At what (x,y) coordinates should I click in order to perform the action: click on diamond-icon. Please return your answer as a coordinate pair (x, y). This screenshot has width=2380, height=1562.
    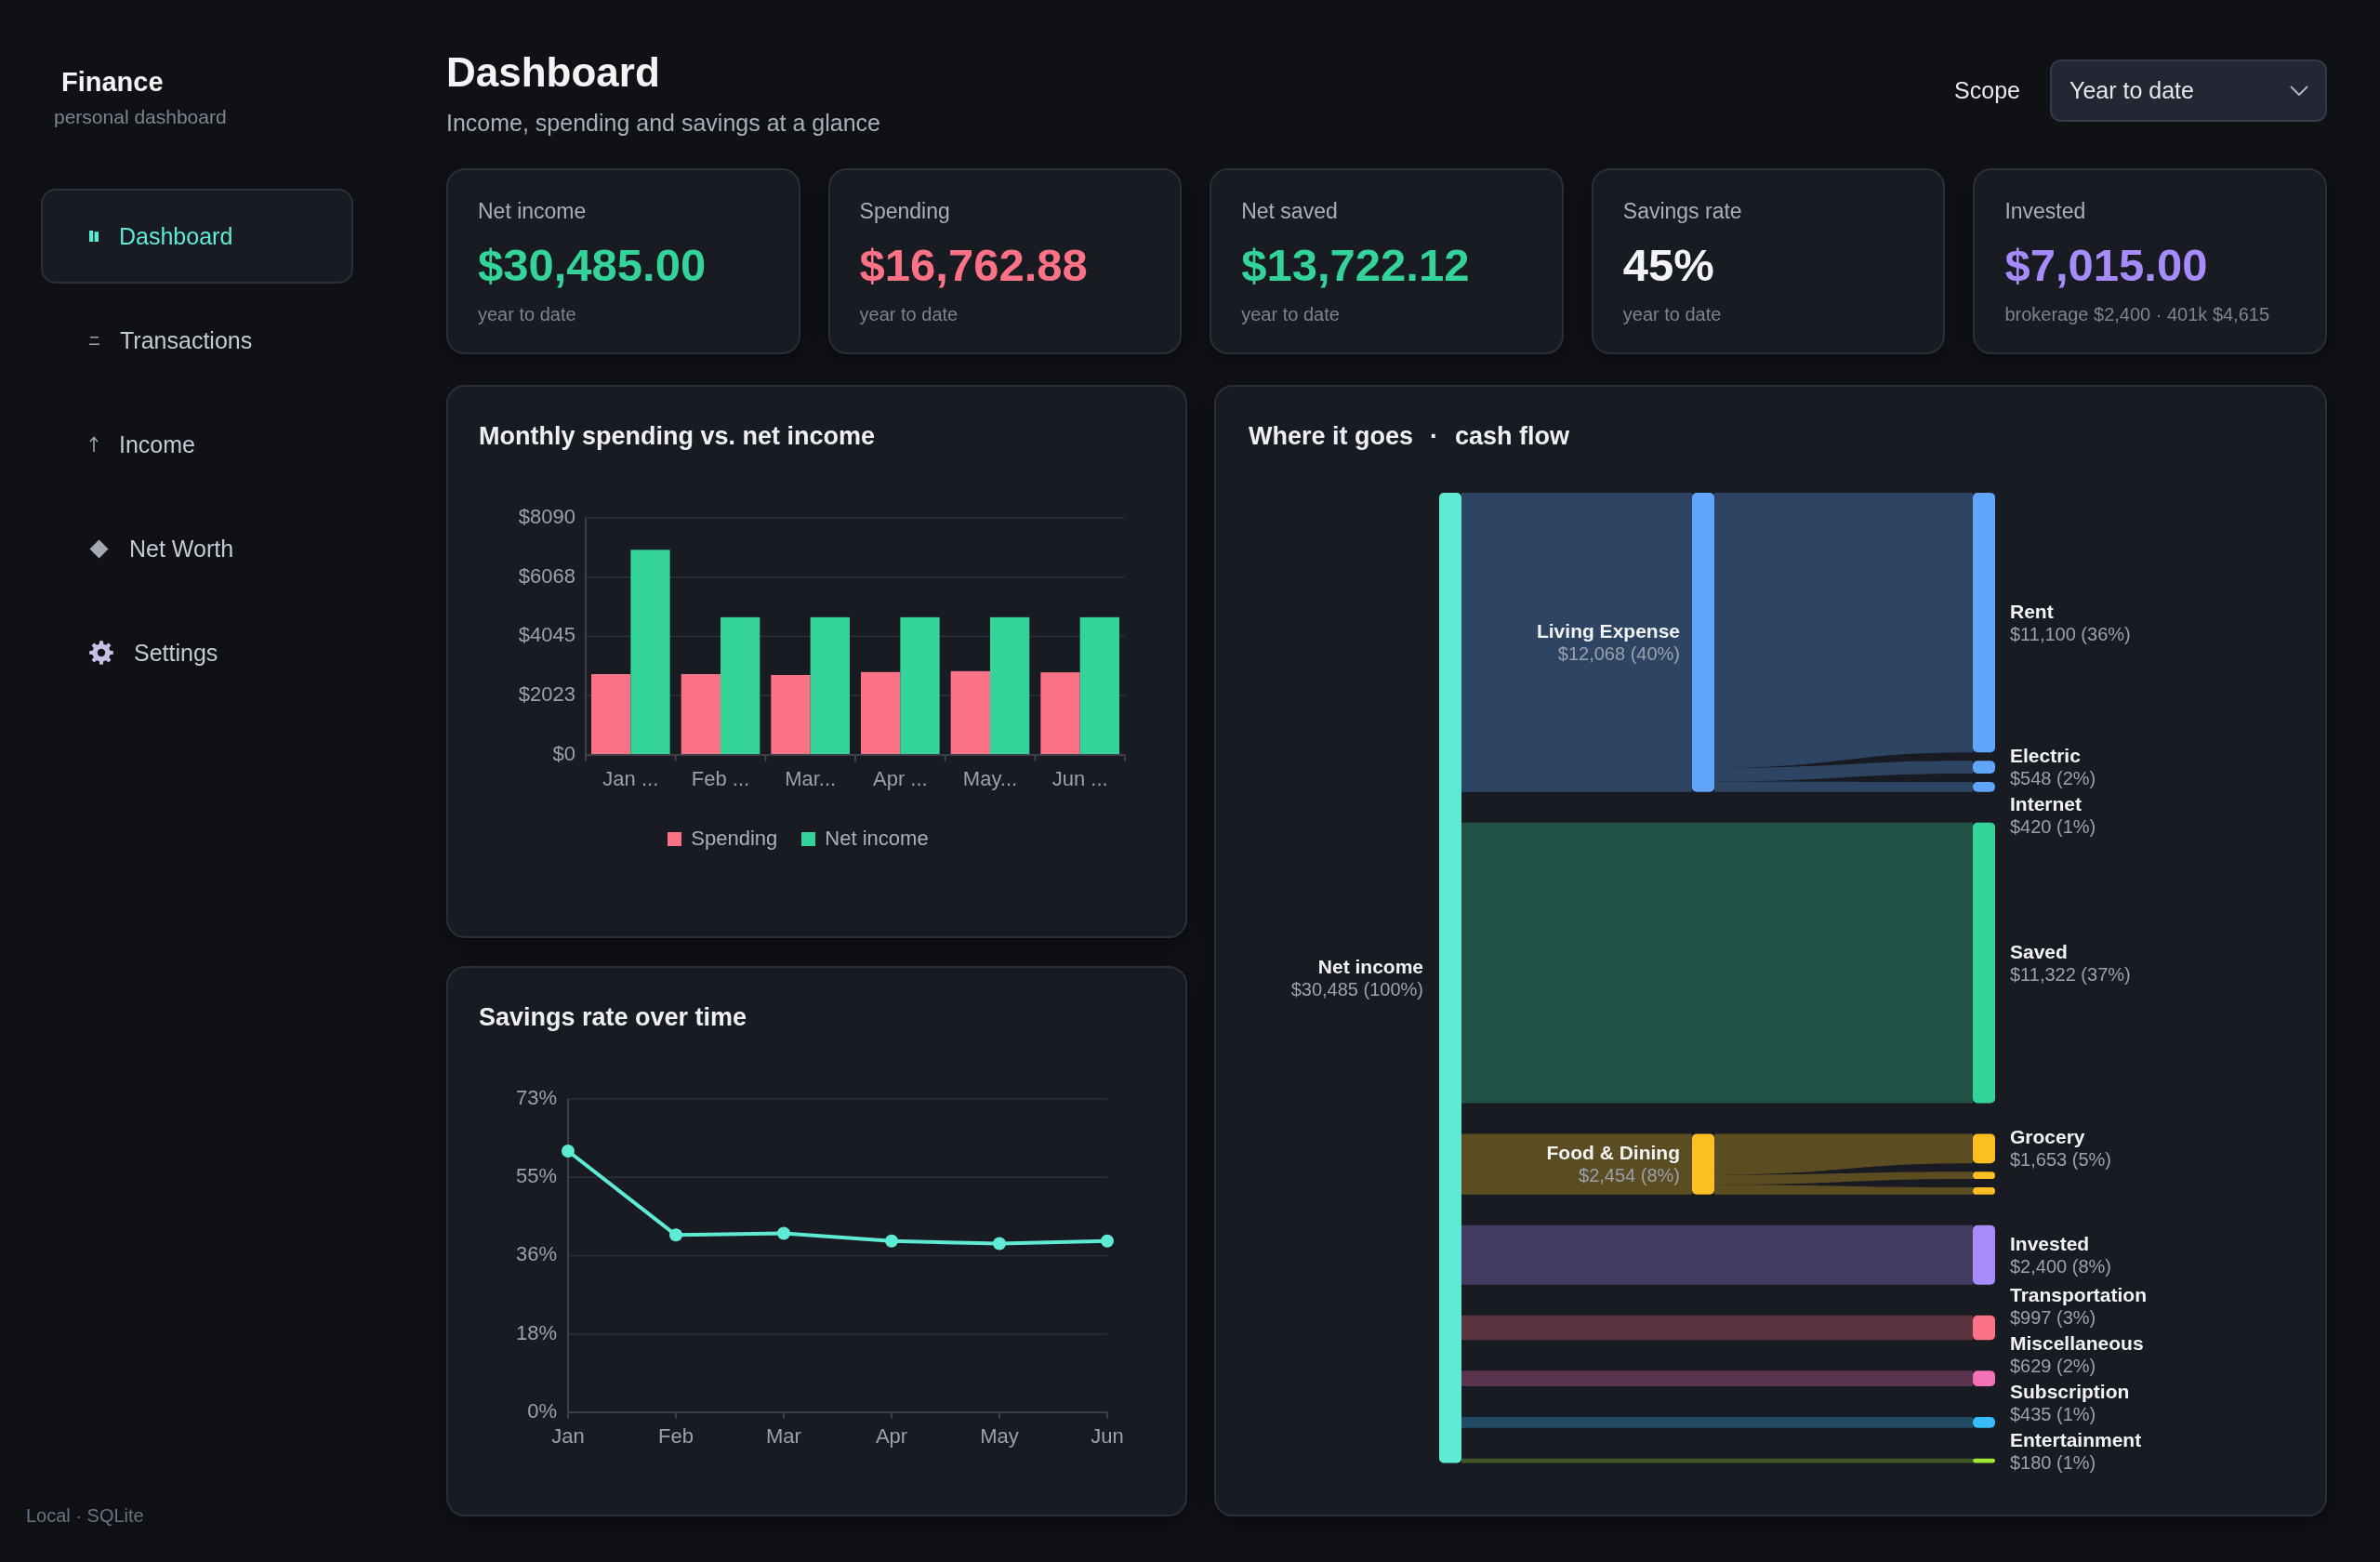
    Looking at the image, I should click on (99, 548).